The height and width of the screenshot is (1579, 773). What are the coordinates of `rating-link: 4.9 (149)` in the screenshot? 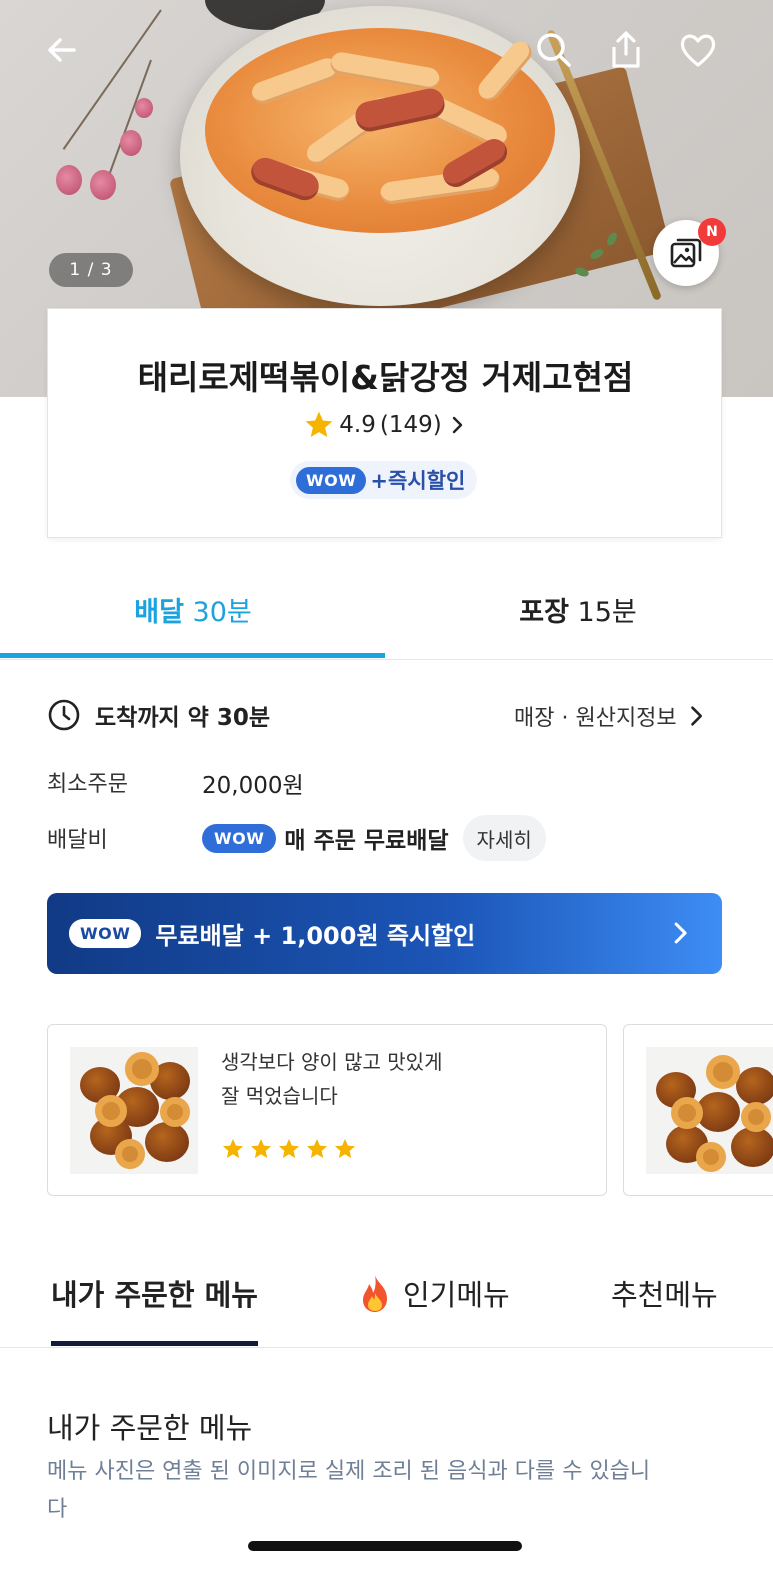 It's located at (385, 425).